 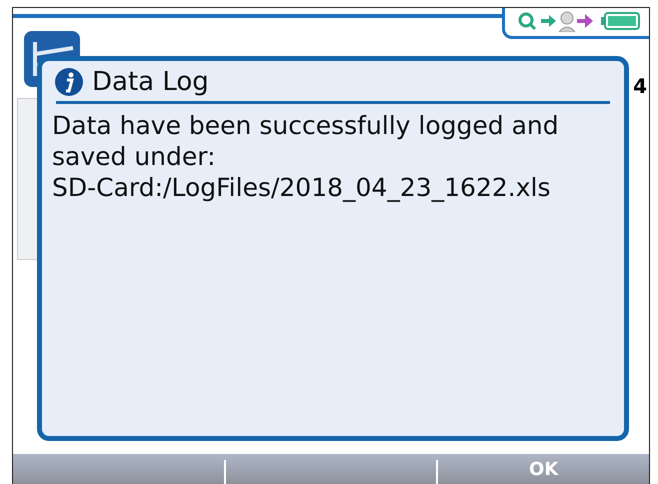 What do you see at coordinates (302, 187) in the screenshot?
I see `file-path: SD-Card:/LogFiles/2018_04_23_1622.xls` at bounding box center [302, 187].